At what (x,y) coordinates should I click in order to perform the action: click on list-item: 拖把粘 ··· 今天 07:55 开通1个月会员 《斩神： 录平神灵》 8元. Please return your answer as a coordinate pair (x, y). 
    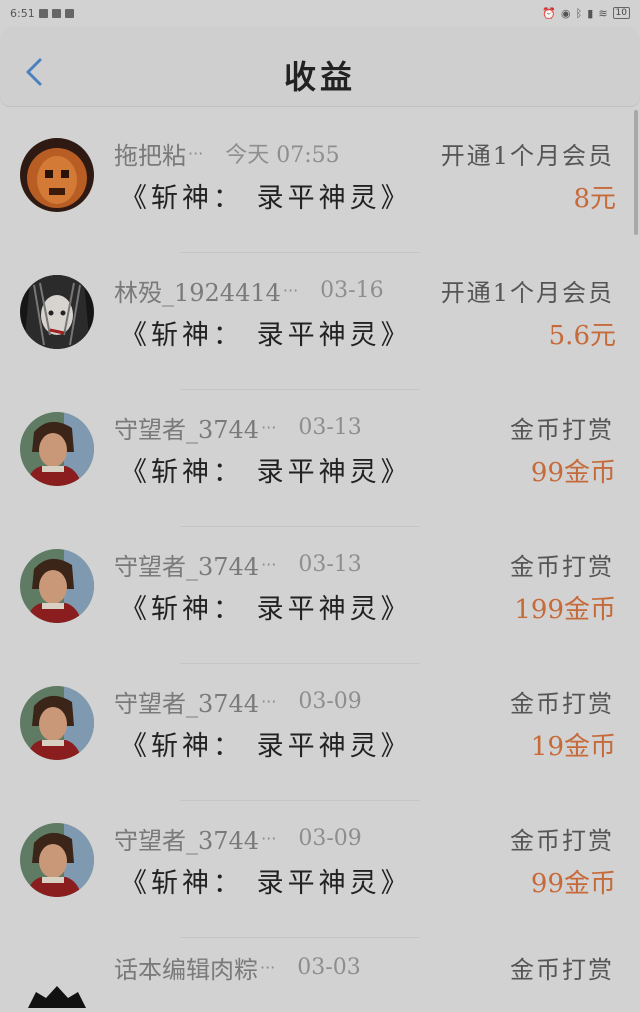
    Looking at the image, I should click on (320, 184).